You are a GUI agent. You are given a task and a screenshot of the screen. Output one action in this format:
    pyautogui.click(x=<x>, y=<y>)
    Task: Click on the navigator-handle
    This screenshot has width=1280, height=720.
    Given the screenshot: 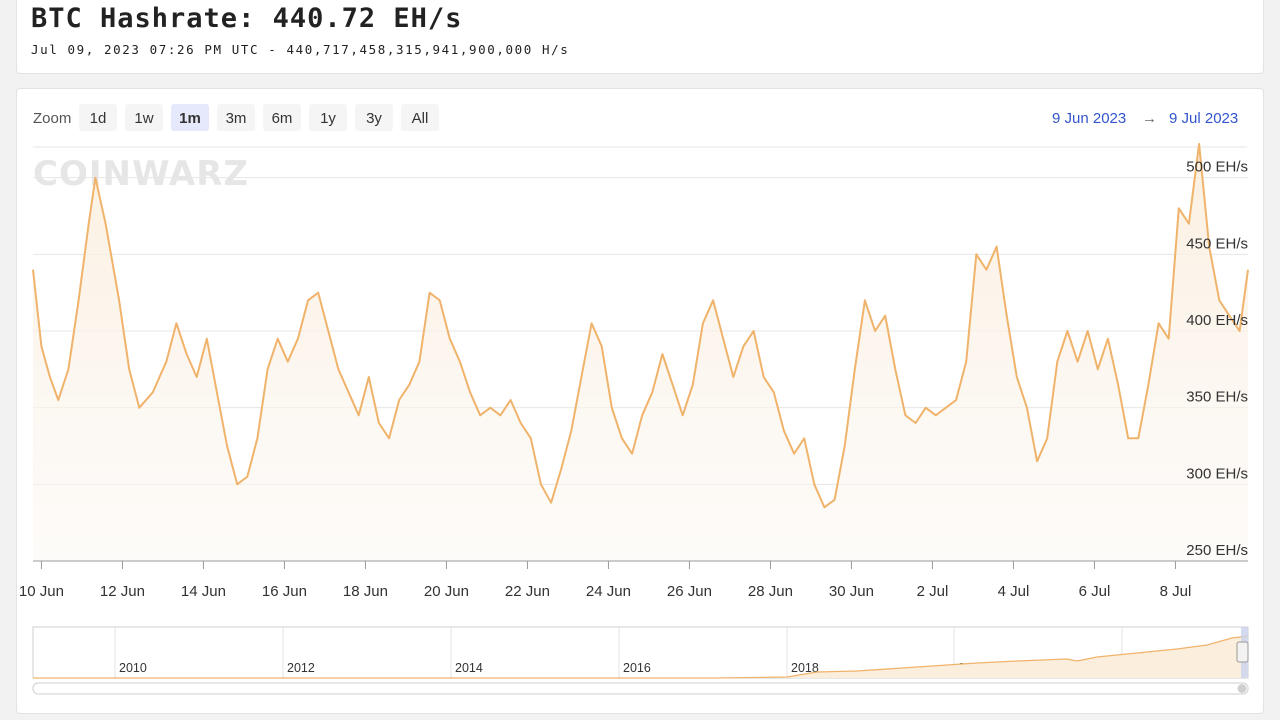 What is the action you would take?
    pyautogui.click(x=1242, y=652)
    